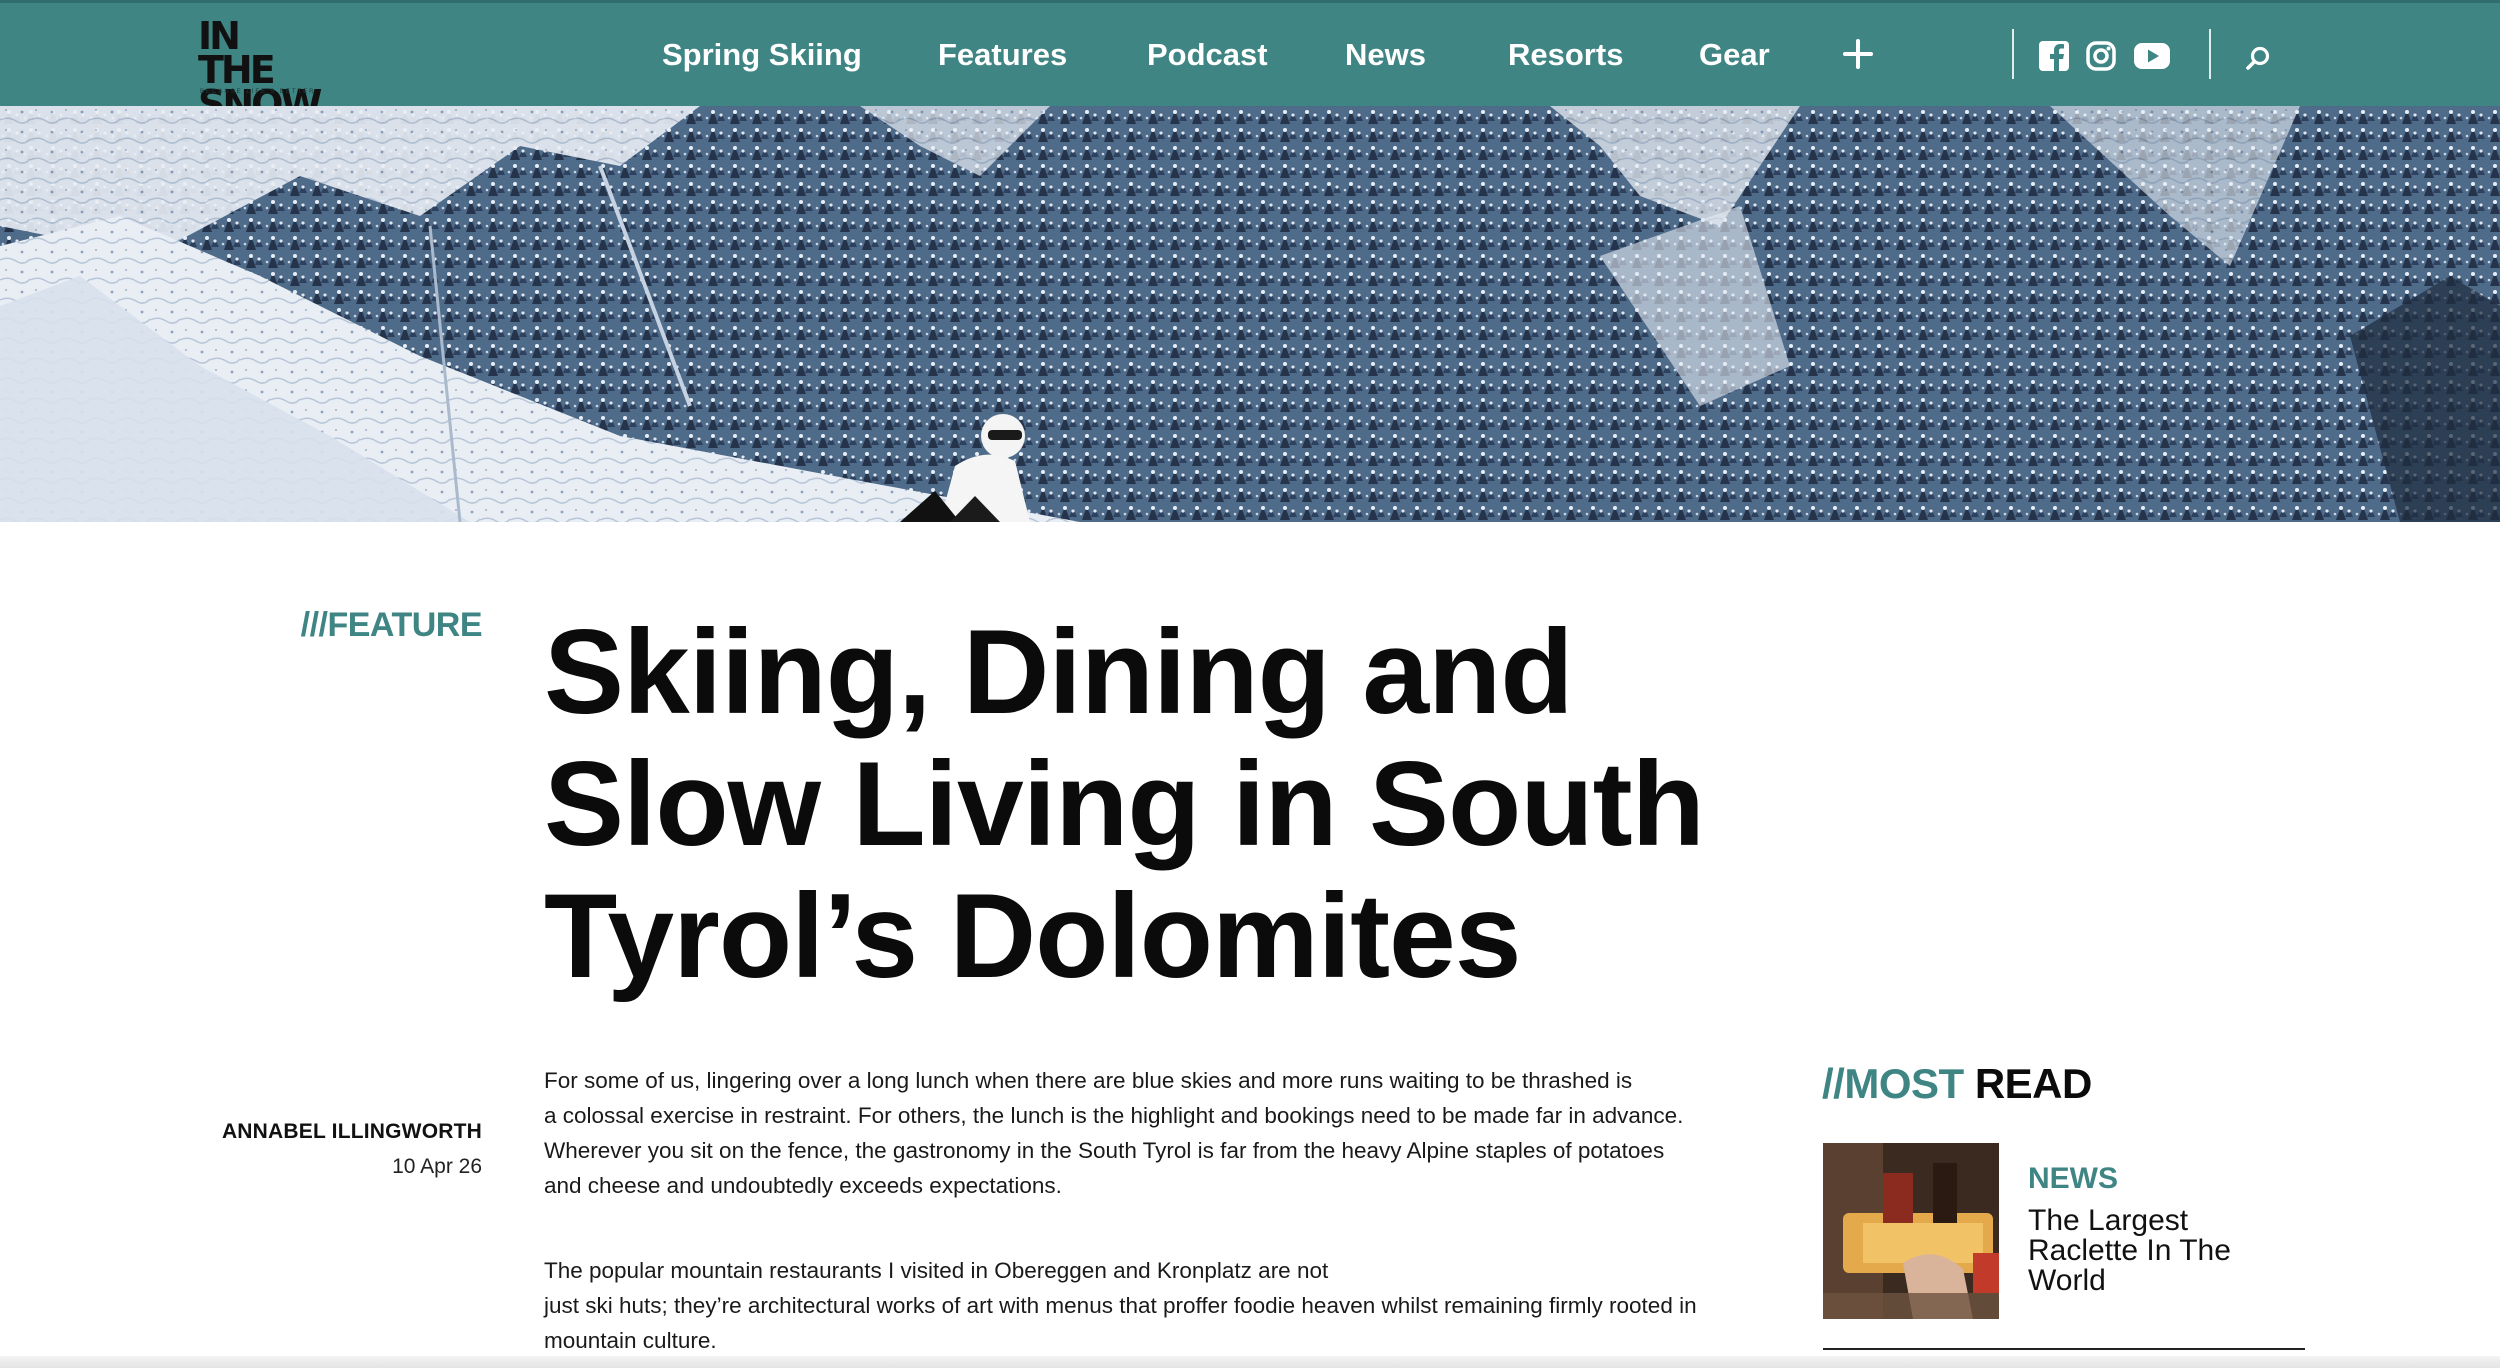 This screenshot has width=2500, height=1368. I want to click on article-author: ANNABEL ILLINGWORTH, so click(316, 1132).